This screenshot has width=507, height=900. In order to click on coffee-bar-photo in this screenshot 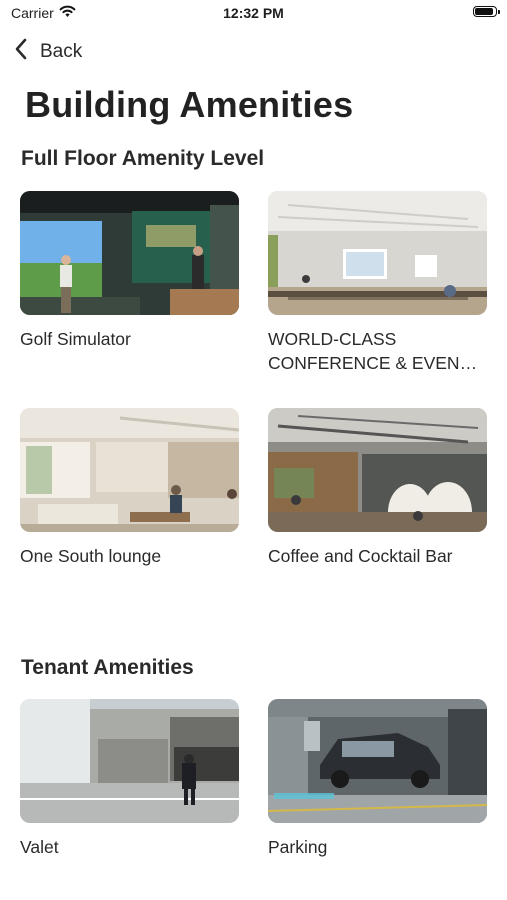, I will do `click(377, 470)`.